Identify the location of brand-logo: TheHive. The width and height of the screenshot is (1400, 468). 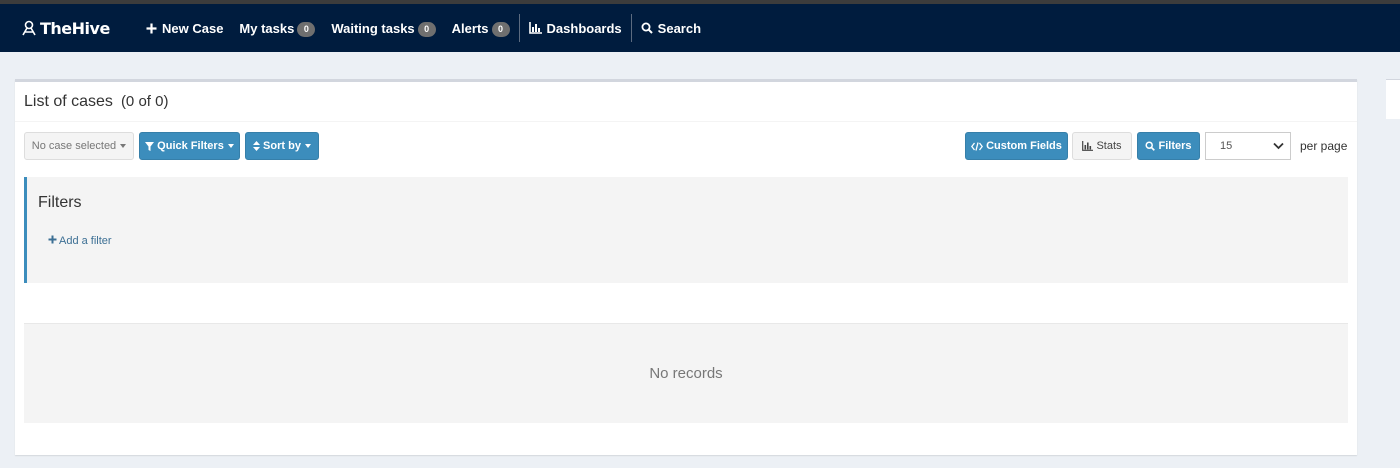
(79, 28).